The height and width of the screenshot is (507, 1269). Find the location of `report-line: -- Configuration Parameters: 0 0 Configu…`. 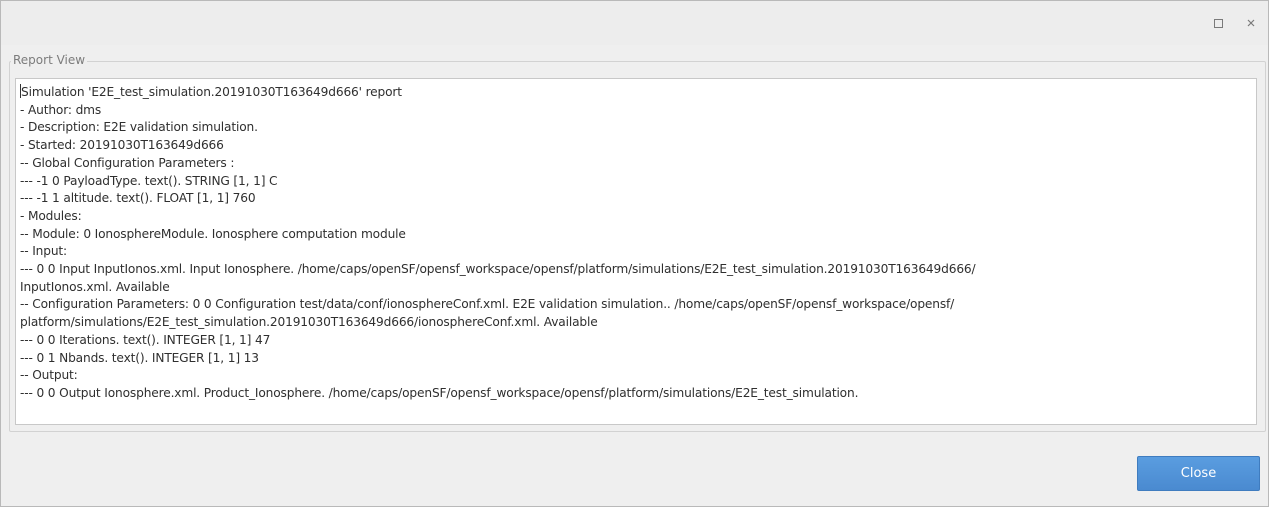

report-line: -- Configuration Parameters: 0 0 Configu… is located at coordinates (487, 304).